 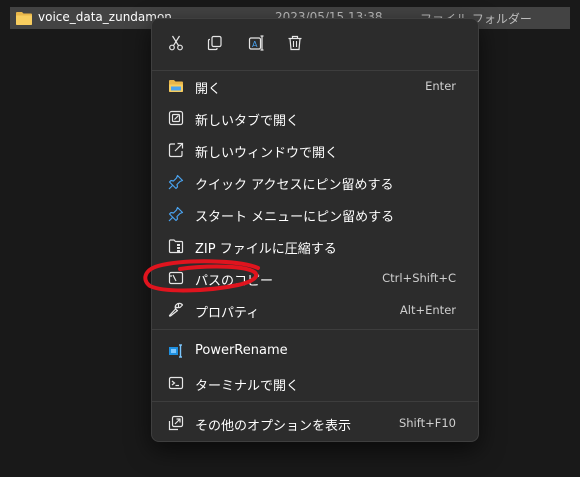 I want to click on menu-item-label: クイック アクセスにピン留めする, so click(x=294, y=185).